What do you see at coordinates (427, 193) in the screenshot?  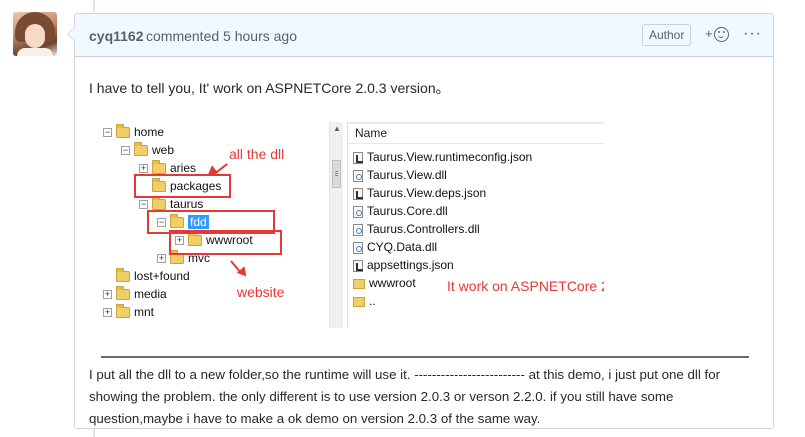 I see `file-name: Taurus.View.deps.json` at bounding box center [427, 193].